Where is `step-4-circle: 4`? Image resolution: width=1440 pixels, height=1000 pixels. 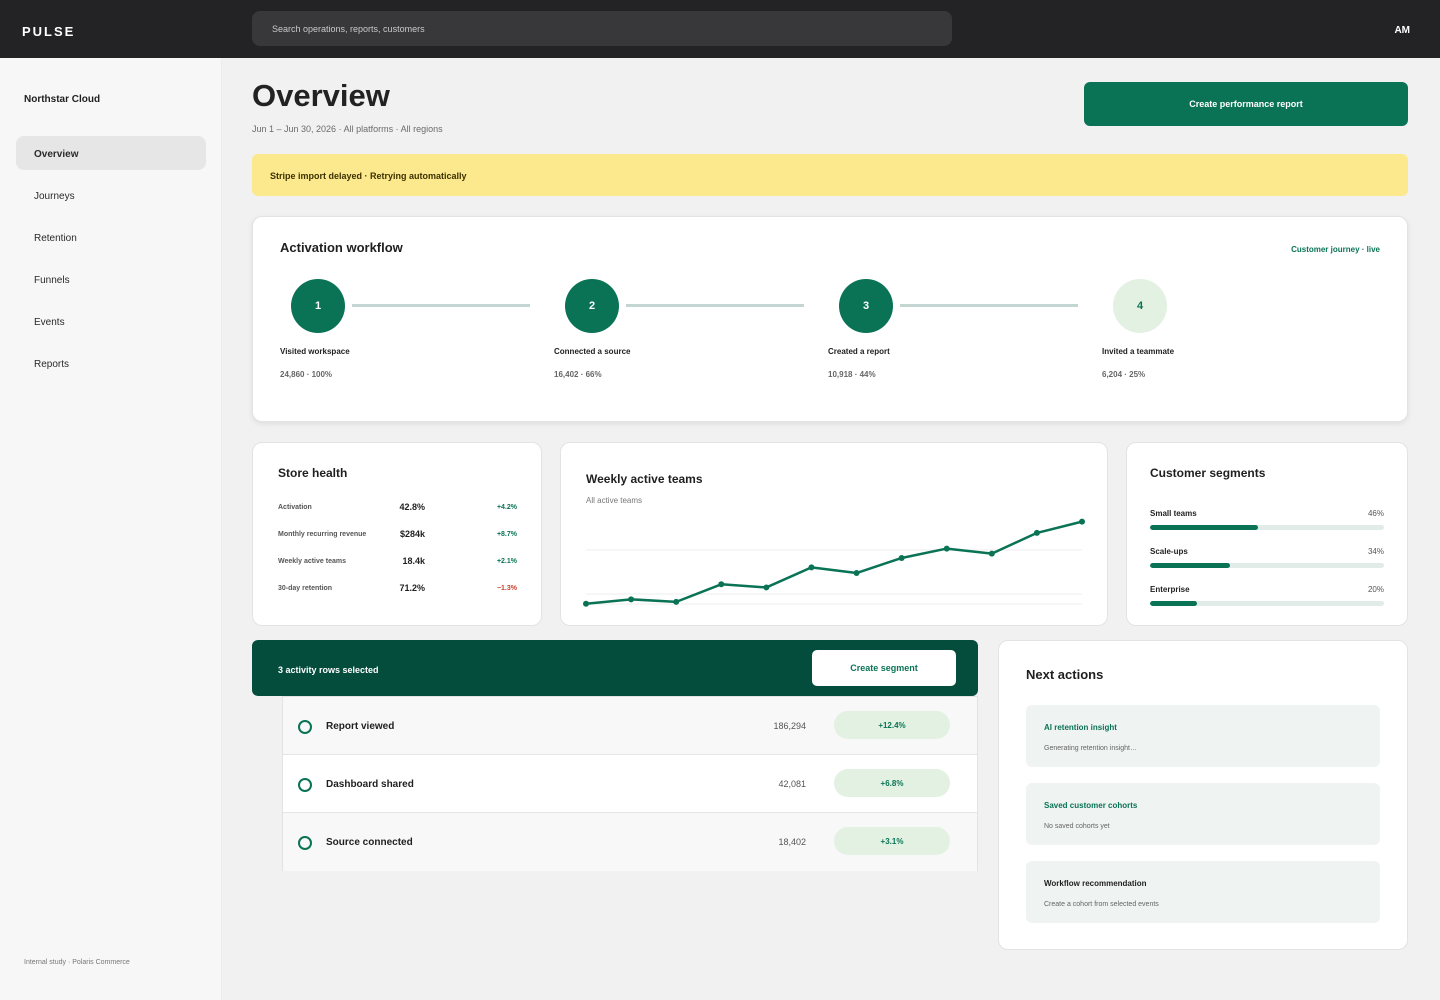
step-4-circle: 4 is located at coordinates (1140, 306).